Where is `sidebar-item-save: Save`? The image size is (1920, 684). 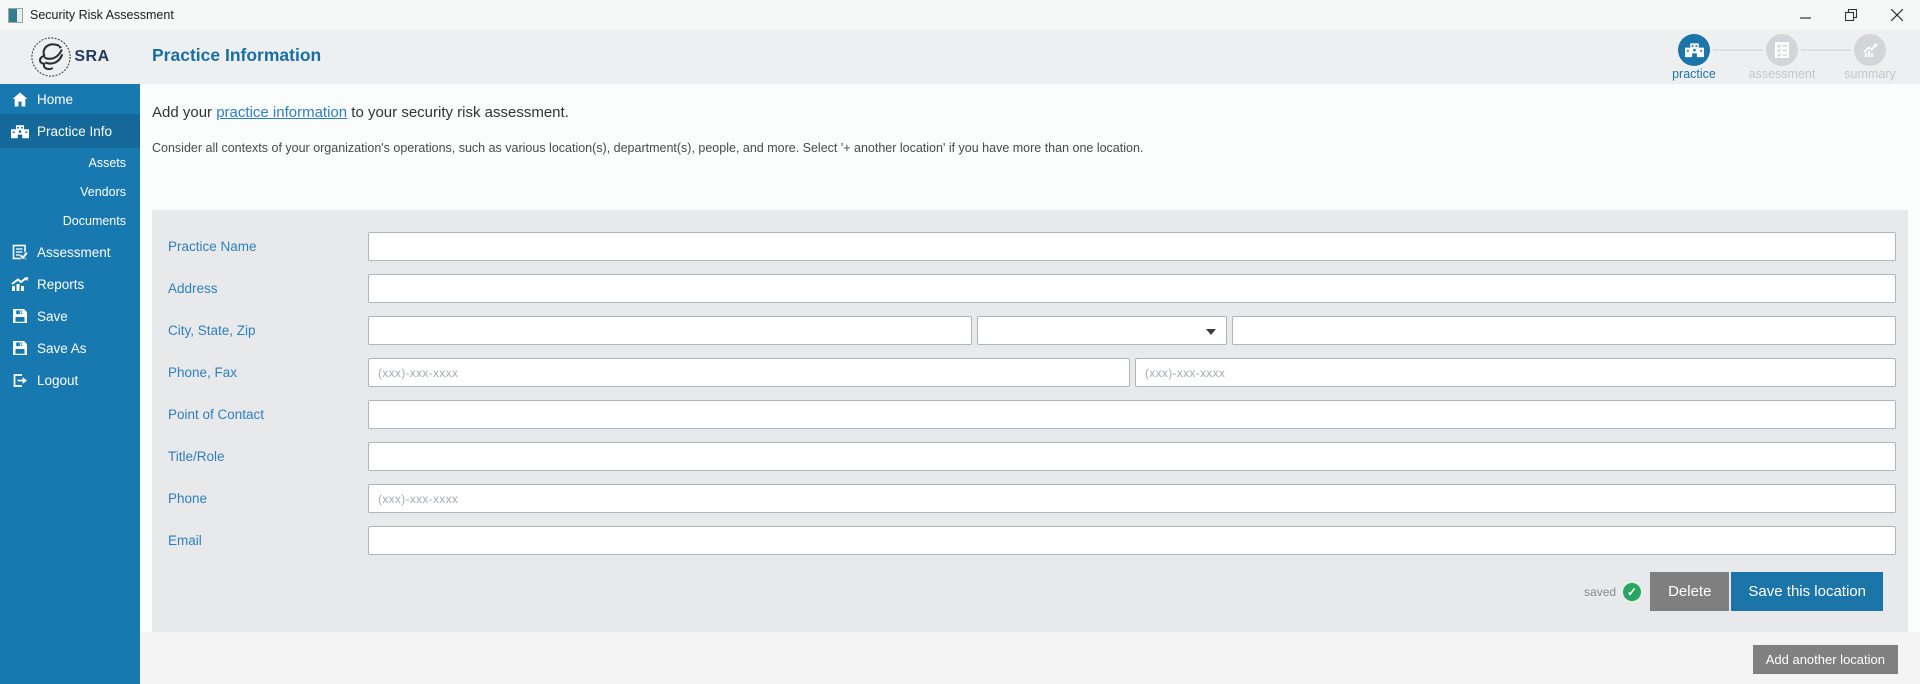 sidebar-item-save: Save is located at coordinates (70, 316).